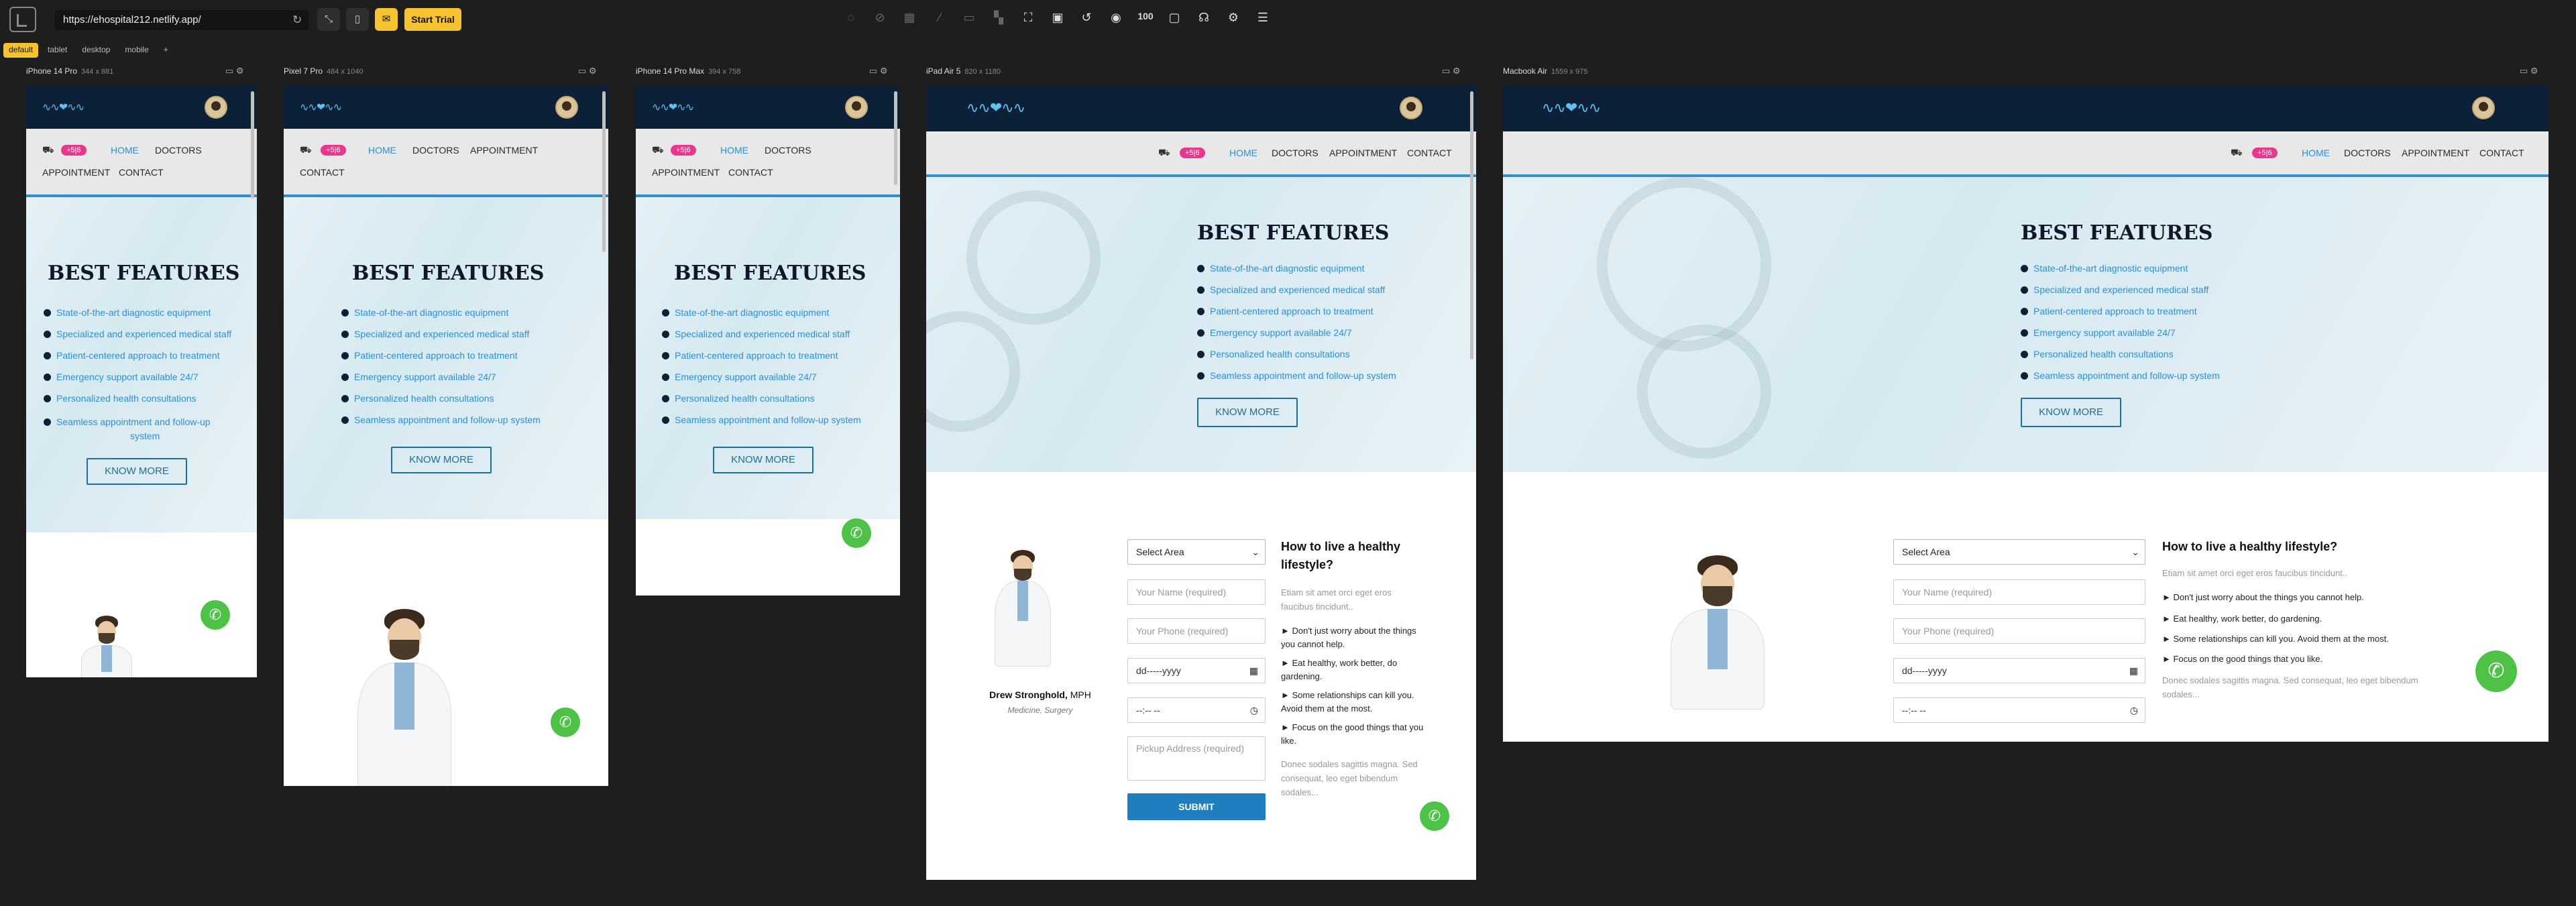 This screenshot has height=906, width=2576. I want to click on start-trial-button: Start Trial, so click(432, 19).